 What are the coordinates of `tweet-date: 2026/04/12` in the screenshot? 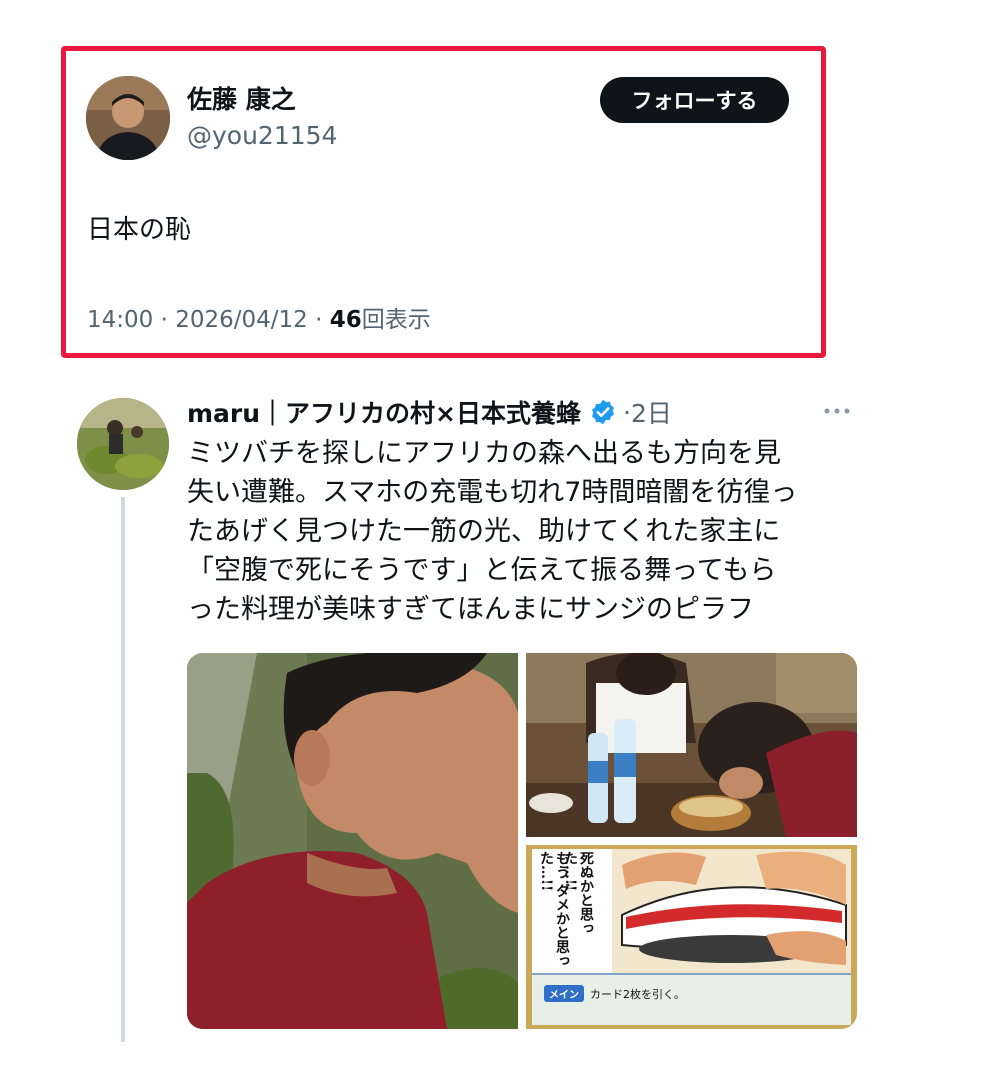 It's located at (241, 320).